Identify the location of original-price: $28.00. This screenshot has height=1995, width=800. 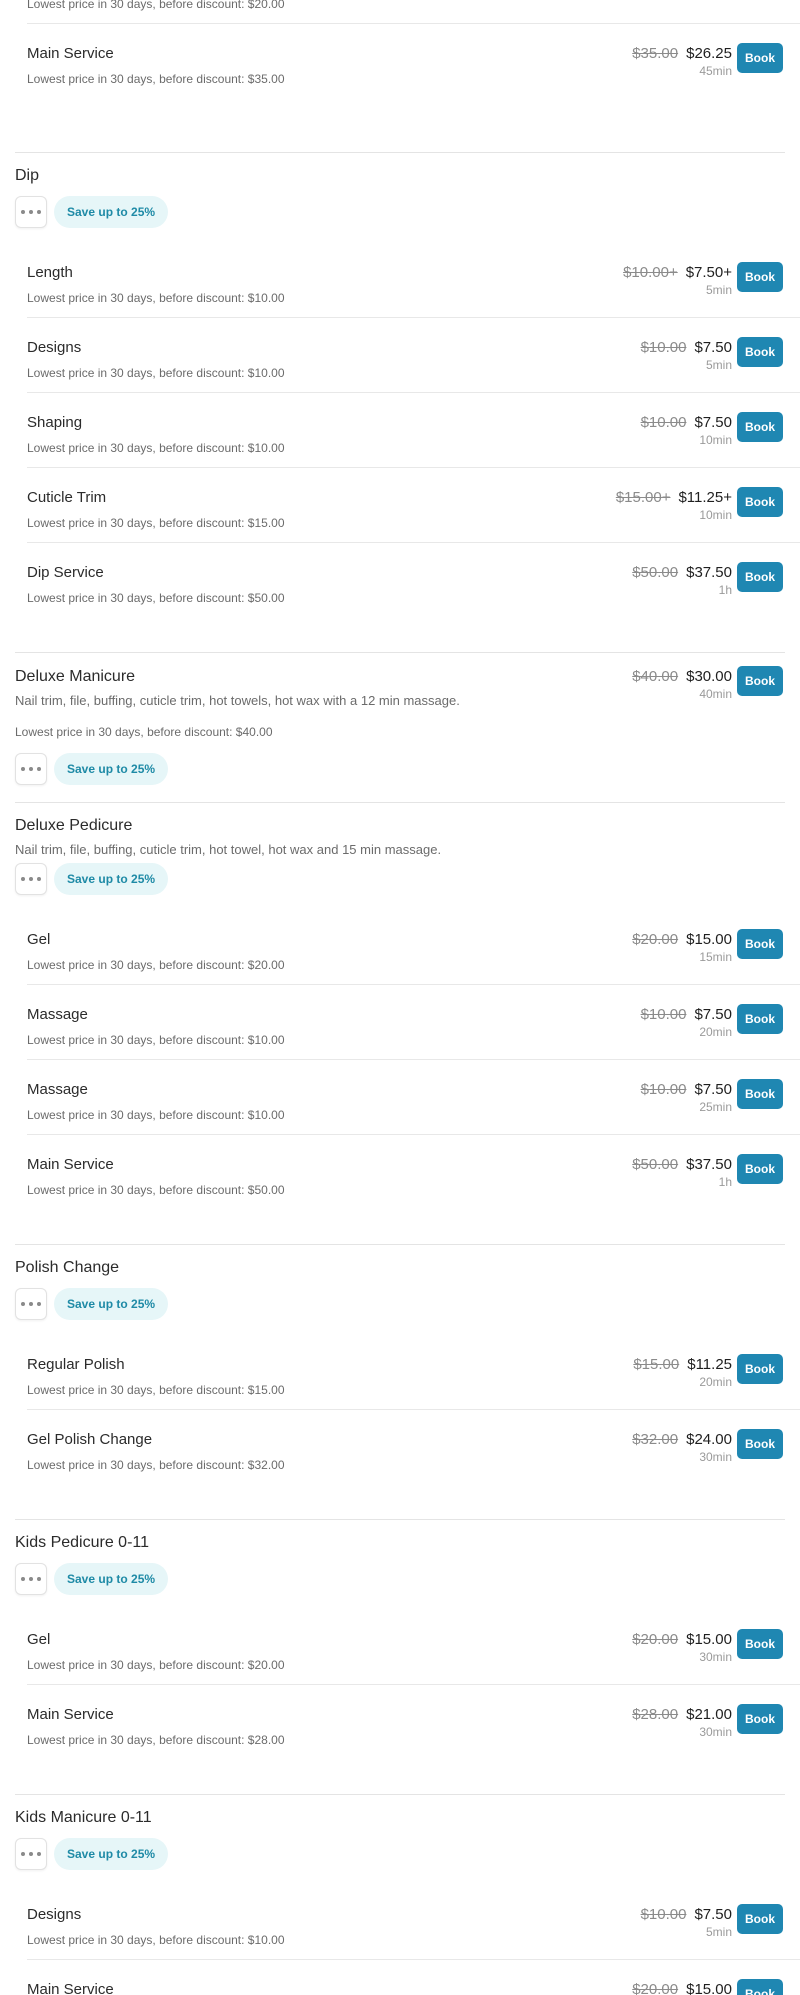
(655, 1714).